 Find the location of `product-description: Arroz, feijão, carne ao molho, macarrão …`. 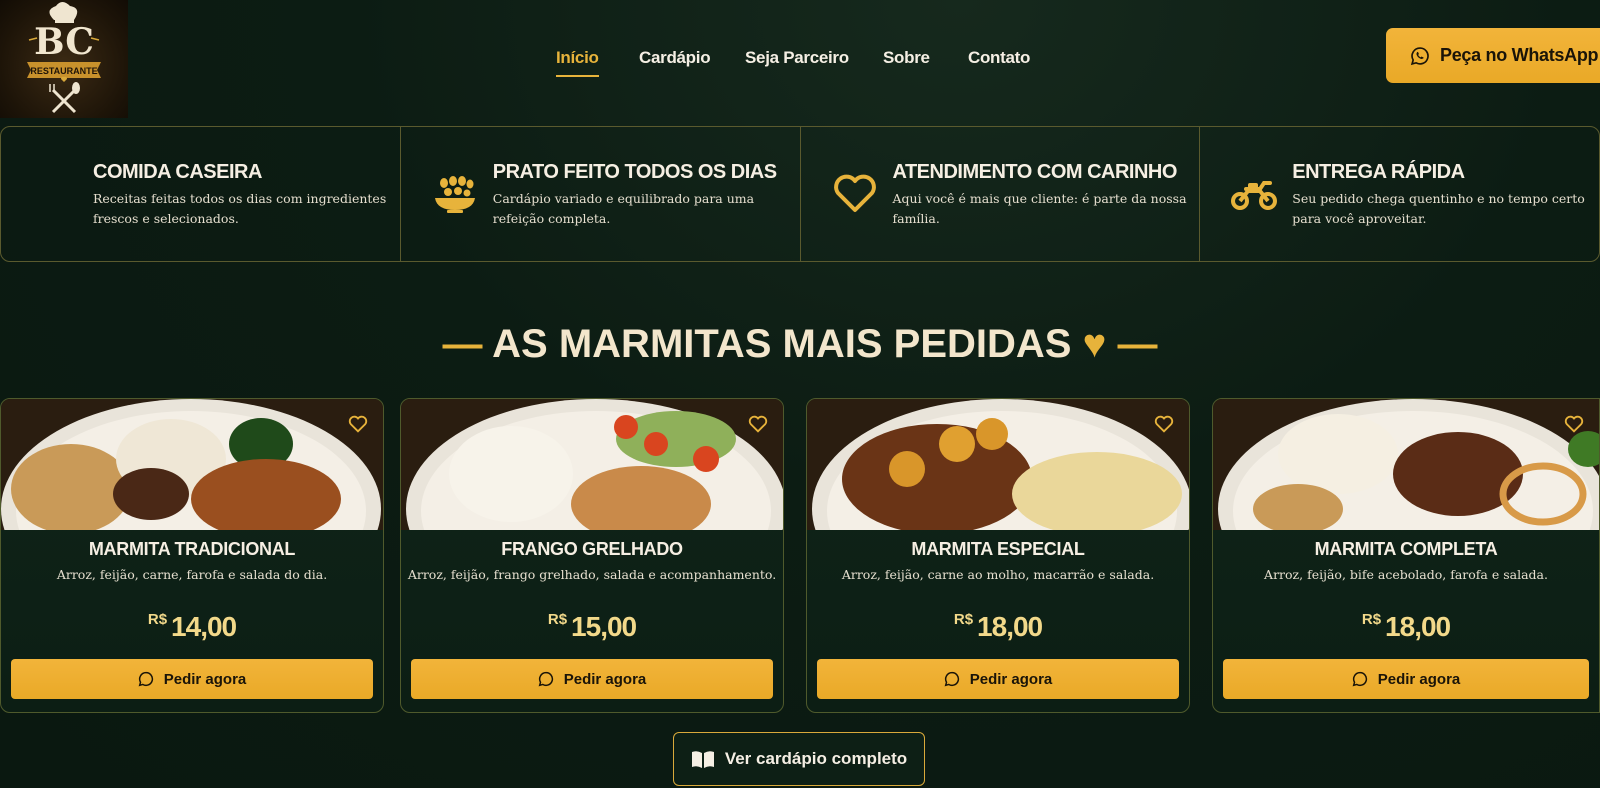

product-description: Arroz, feijão, carne ao molho, macarrão … is located at coordinates (998, 574).